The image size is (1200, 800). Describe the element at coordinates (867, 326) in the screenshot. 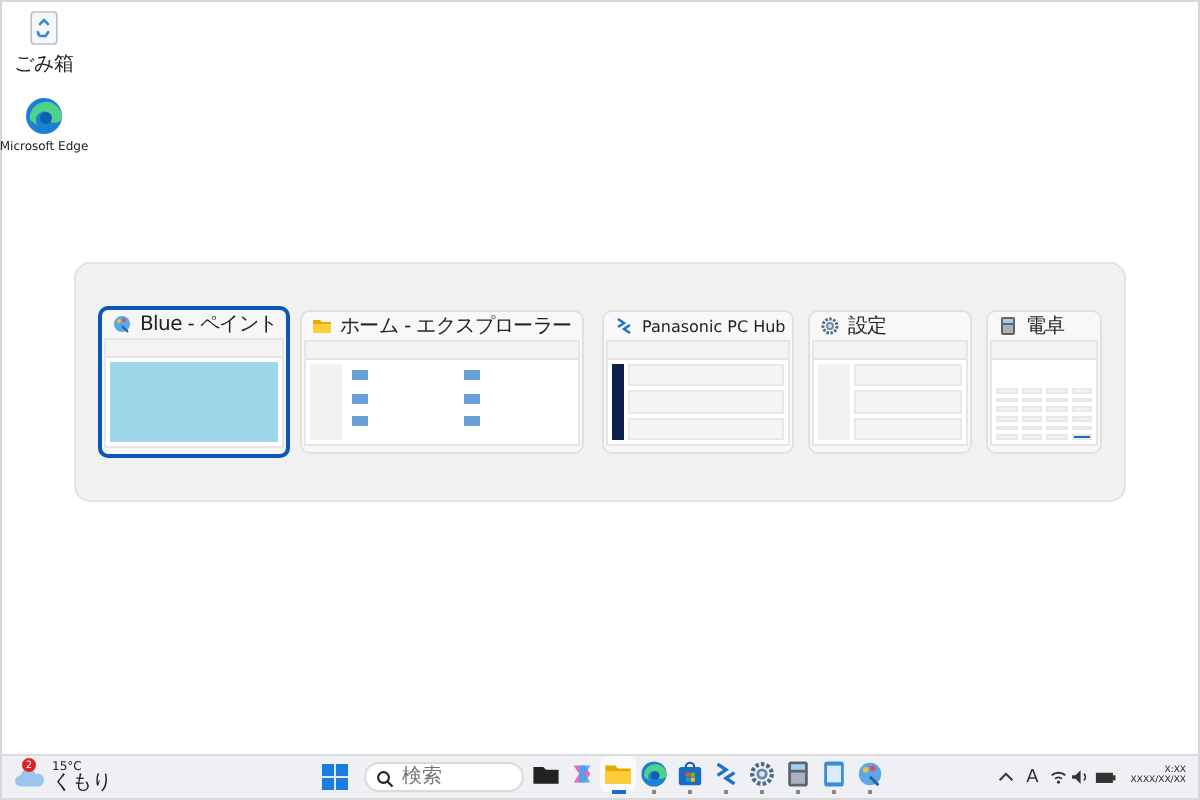

I see `window-title: 設定` at that location.